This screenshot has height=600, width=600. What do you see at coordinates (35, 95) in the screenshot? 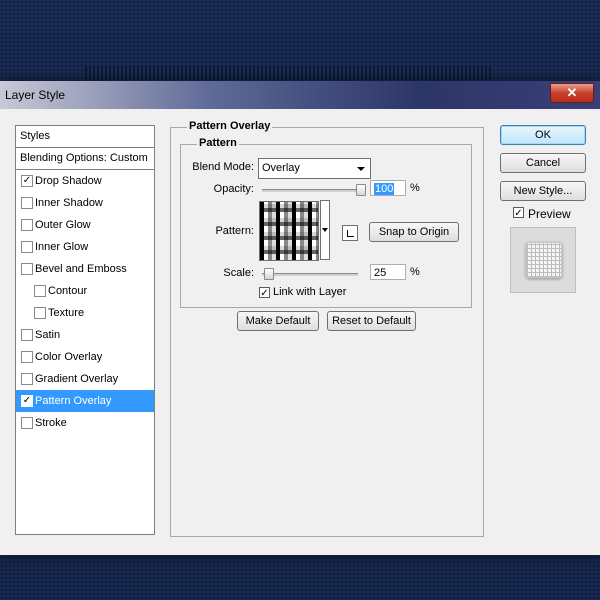
I see `window-title: Layer Style` at bounding box center [35, 95].